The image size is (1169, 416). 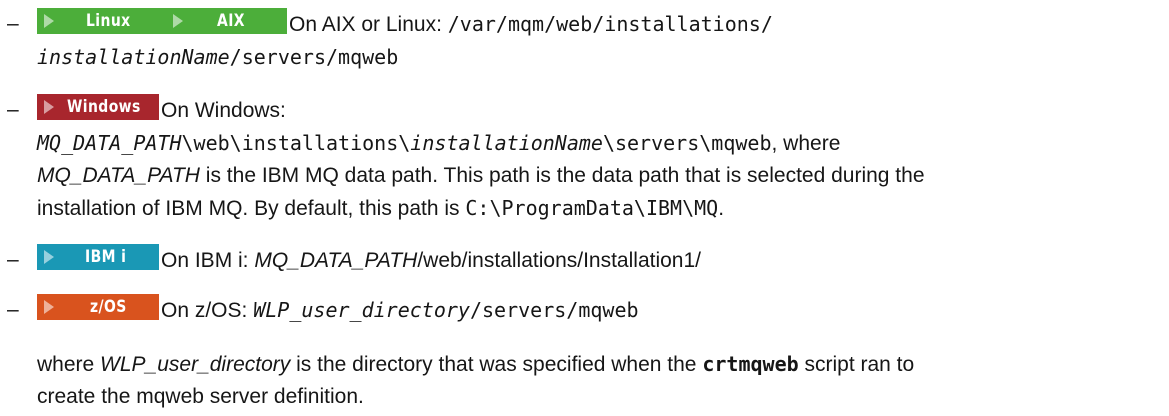 I want to click on path-segment: /web/installations/Installation1/, so click(x=559, y=260).